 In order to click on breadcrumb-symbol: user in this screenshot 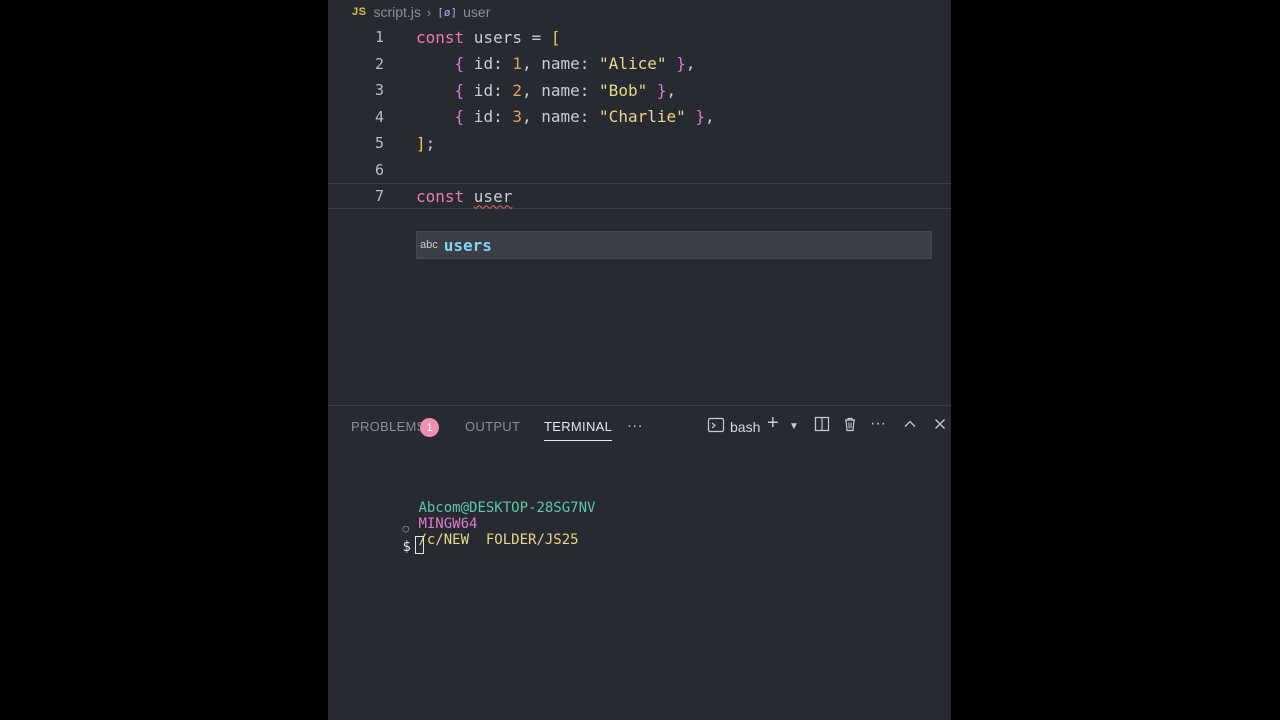, I will do `click(476, 12)`.